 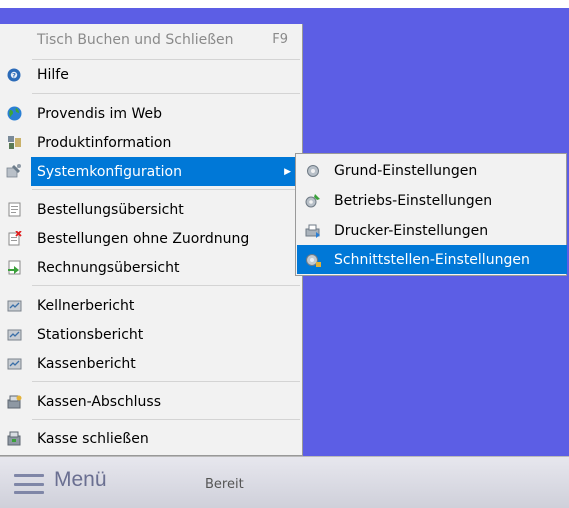 I want to click on menu-item-label: Kassenbericht, so click(x=86, y=363).